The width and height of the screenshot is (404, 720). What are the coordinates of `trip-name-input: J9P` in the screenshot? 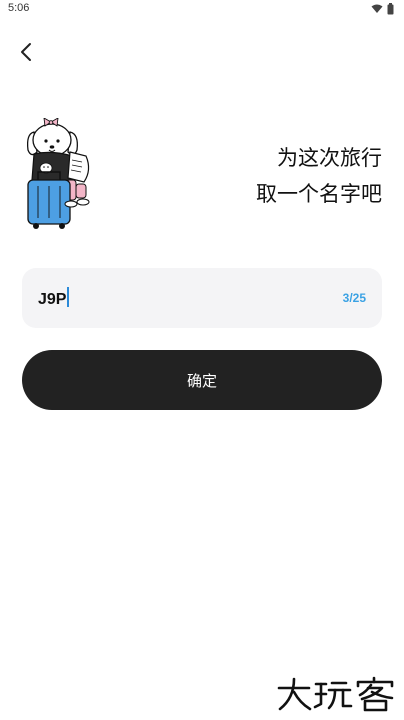 It's located at (54, 298).